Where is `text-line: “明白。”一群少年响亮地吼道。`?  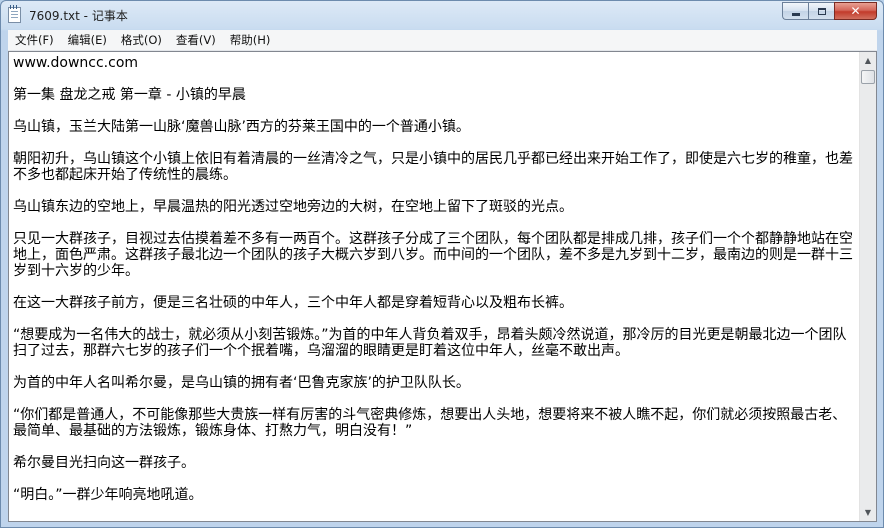 text-line: “明白。”一群少年响亮地吼道。 is located at coordinates (108, 495).